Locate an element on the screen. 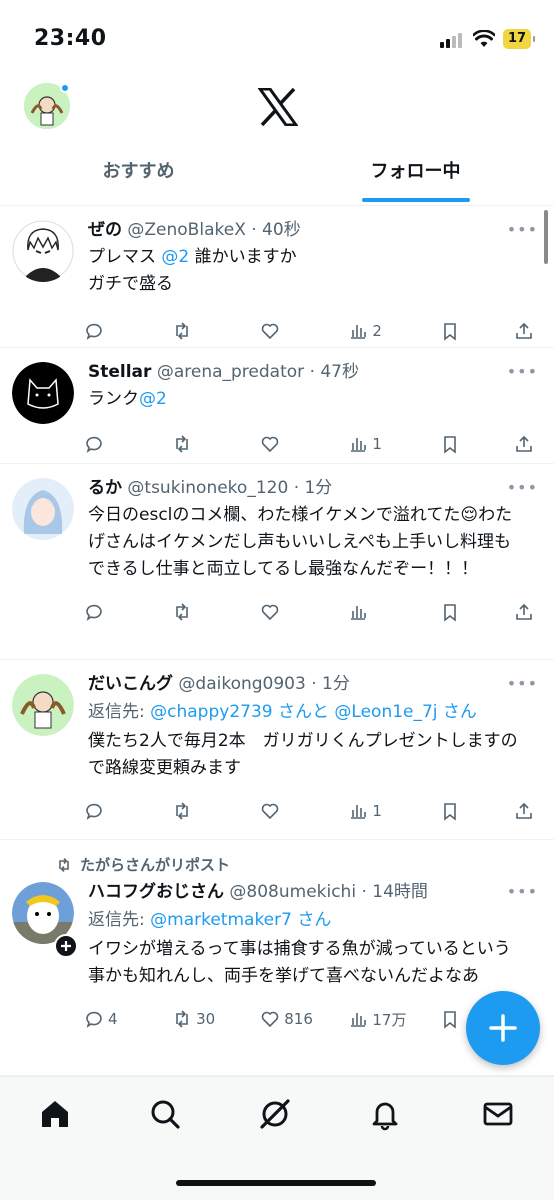 The width and height of the screenshot is (554, 1200). views-button is located at coordinates (394, 612).